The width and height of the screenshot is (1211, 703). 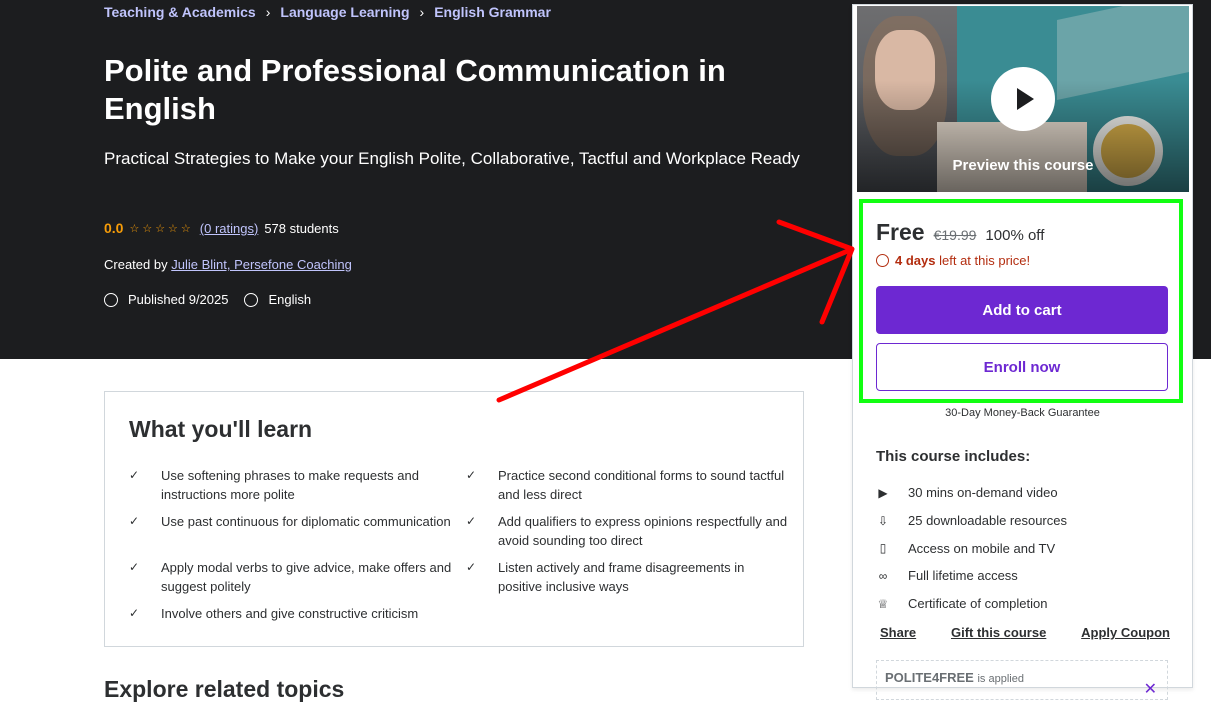 I want to click on price-timer: 4 days left at this price!, so click(x=953, y=260).